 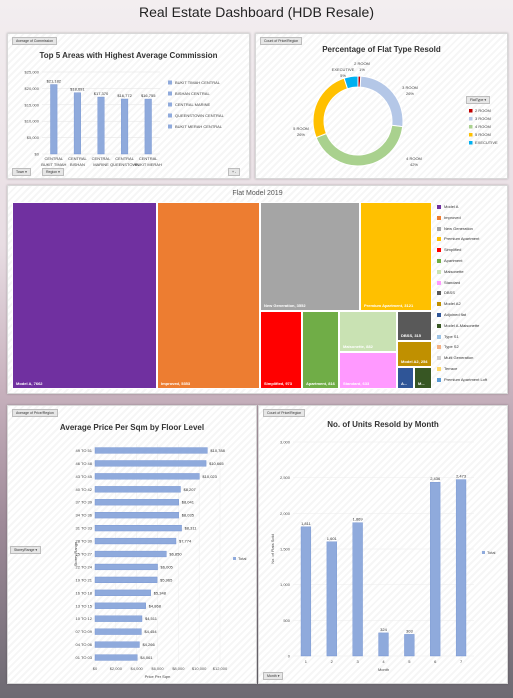 I want to click on legend-item: Type S1, so click(x=448, y=336).